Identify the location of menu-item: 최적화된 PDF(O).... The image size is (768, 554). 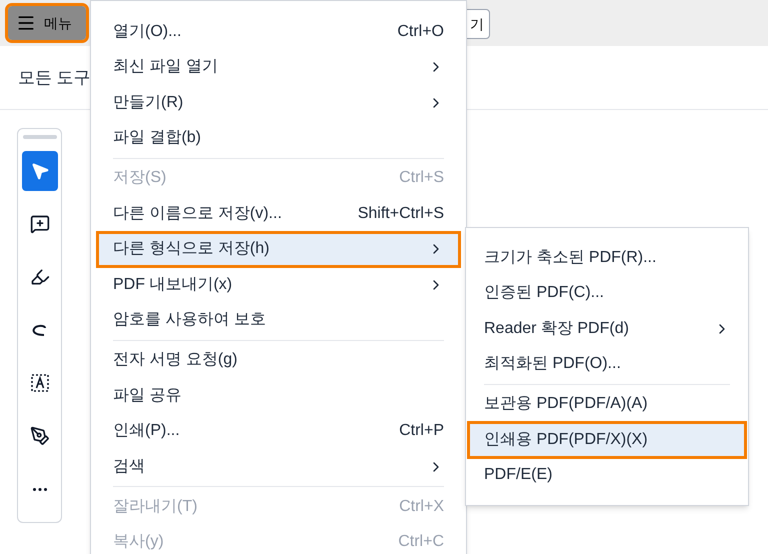
(607, 366).